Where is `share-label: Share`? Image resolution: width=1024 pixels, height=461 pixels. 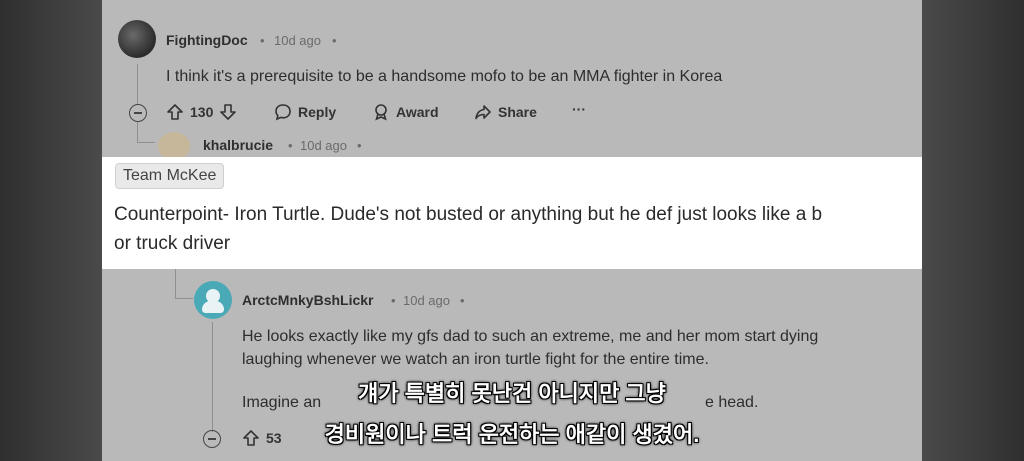
share-label: Share is located at coordinates (517, 112).